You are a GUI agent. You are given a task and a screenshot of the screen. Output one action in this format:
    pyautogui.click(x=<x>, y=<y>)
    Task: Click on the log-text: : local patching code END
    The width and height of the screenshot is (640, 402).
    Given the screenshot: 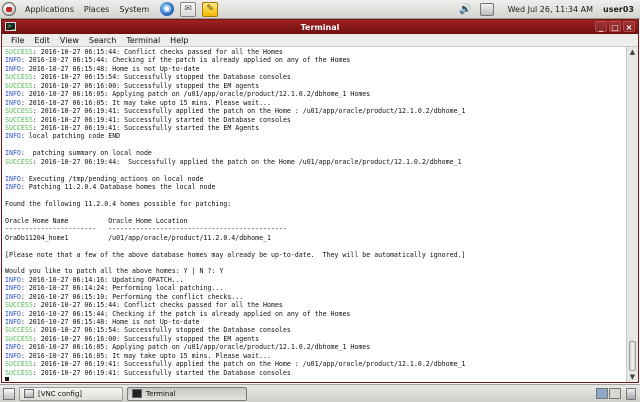 What is the action you would take?
    pyautogui.click(x=70, y=136)
    